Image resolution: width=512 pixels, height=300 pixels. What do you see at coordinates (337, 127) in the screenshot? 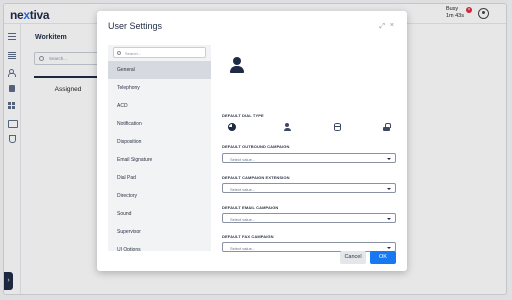
I see `database-dial-icon` at bounding box center [337, 127].